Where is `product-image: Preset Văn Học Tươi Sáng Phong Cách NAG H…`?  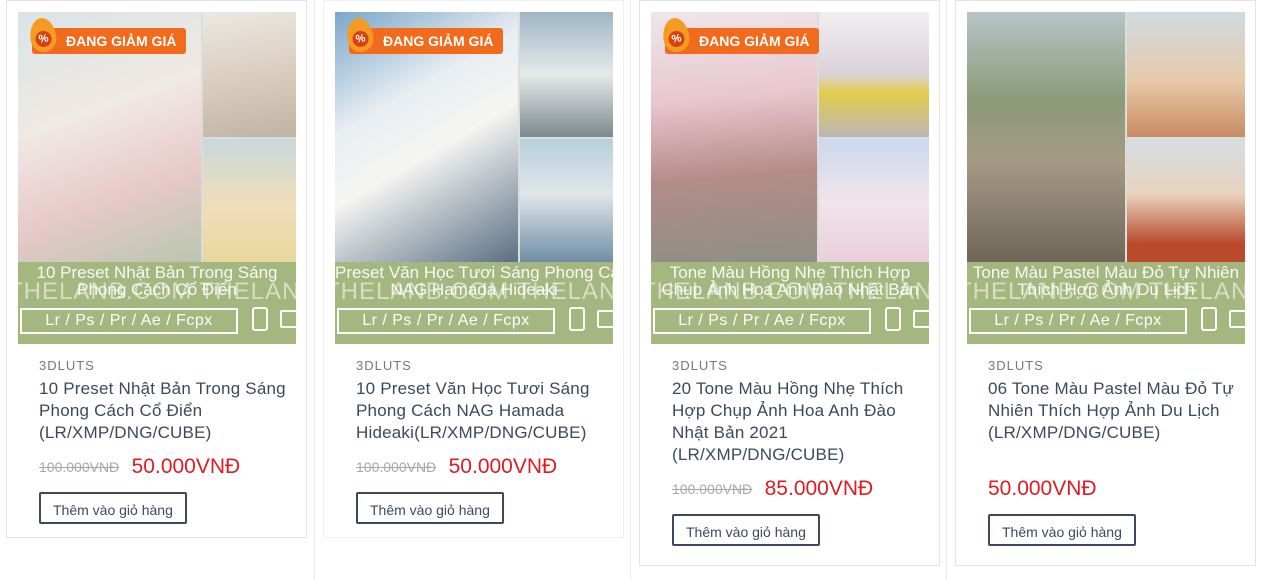 product-image: Preset Văn Học Tươi Sáng Phong Cách NAG H… is located at coordinates (474, 178).